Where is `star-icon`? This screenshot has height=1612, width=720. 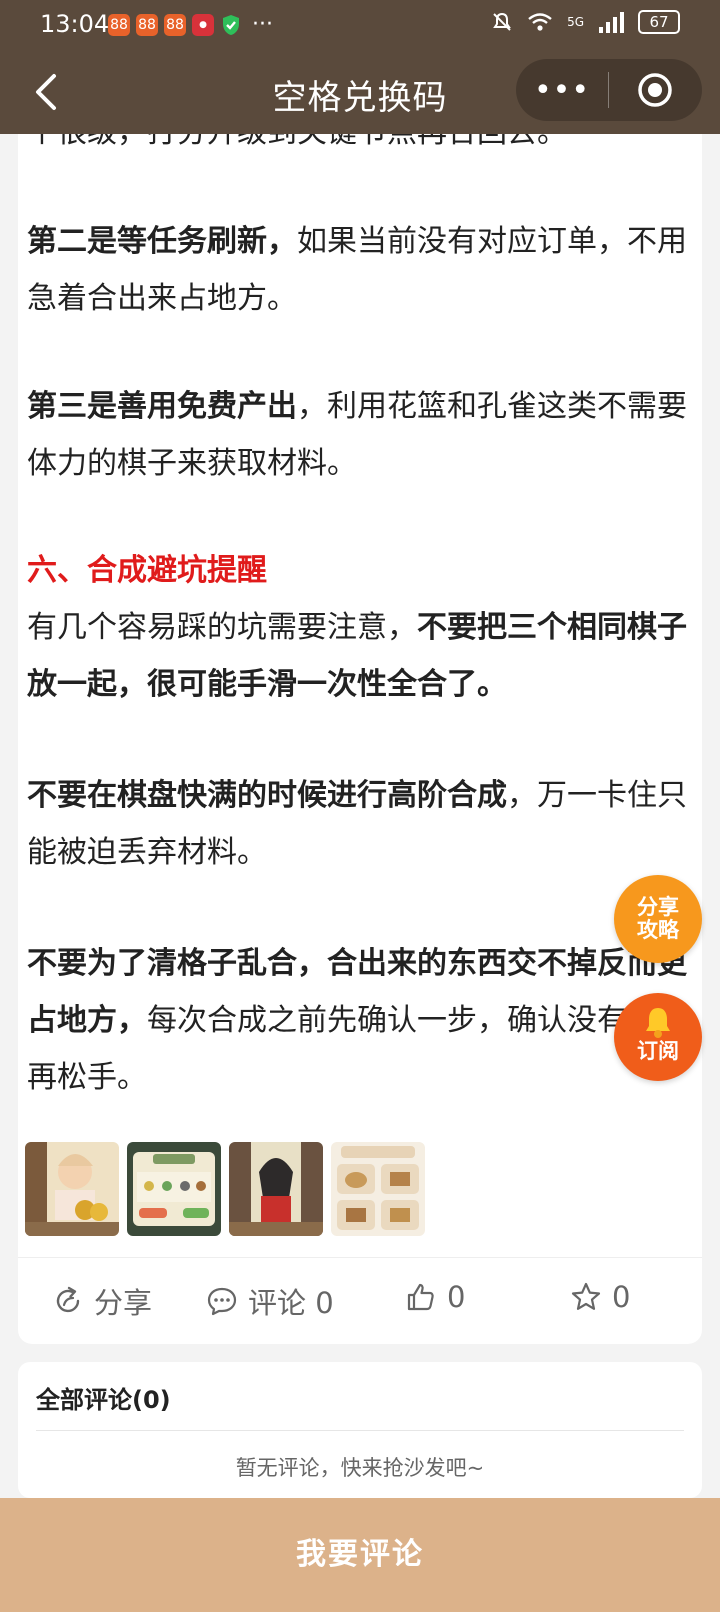
star-icon is located at coordinates (586, 1296).